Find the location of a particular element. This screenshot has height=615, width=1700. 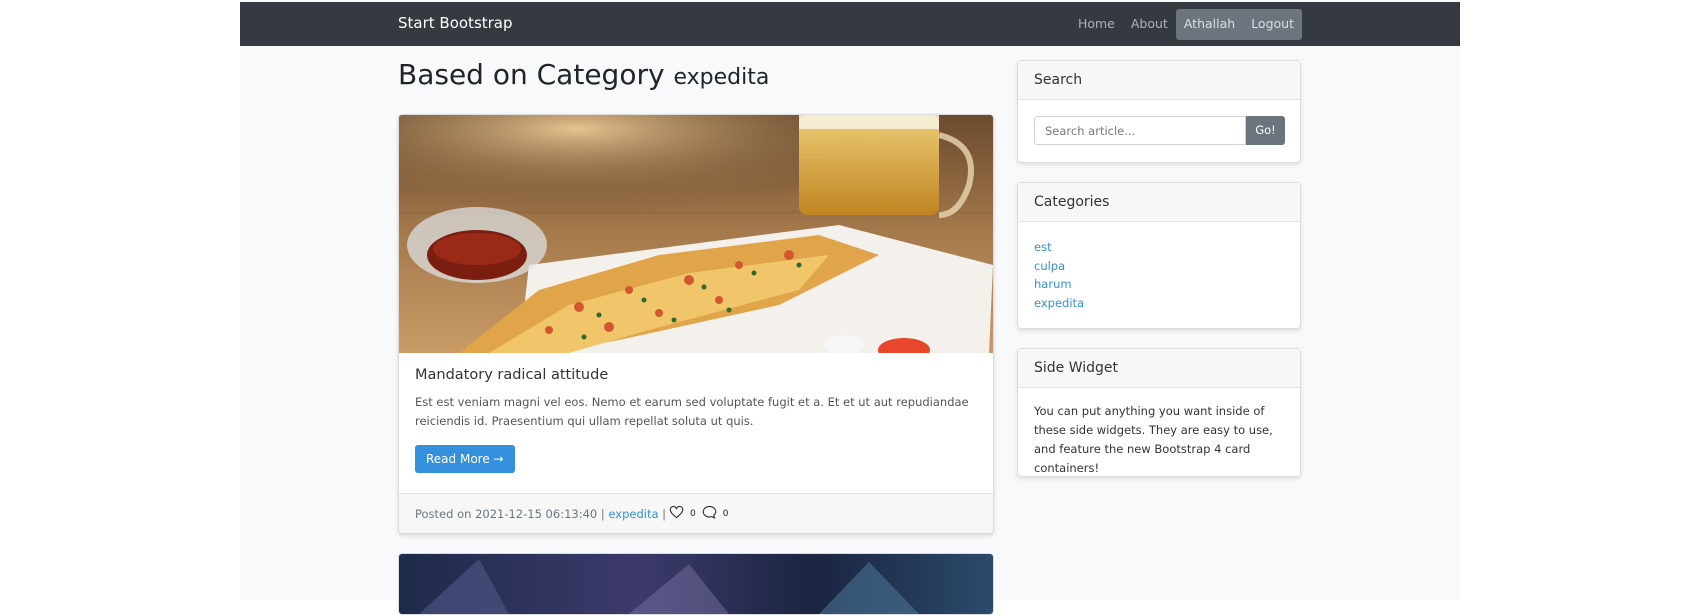

nav-home-link: Home is located at coordinates (1096, 24).